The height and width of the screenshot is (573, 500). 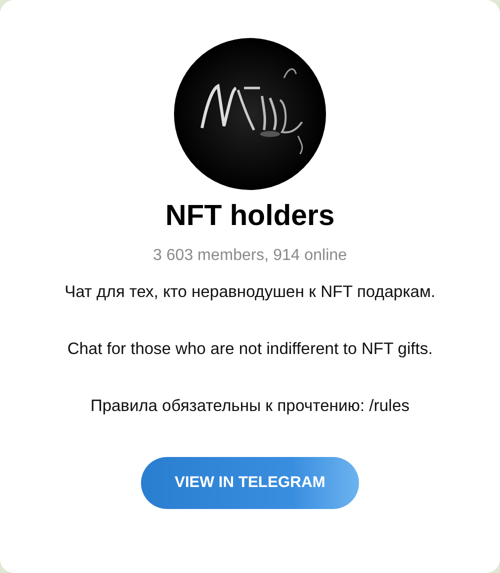 I want to click on member-count: 3 603 members, 914 online, so click(x=250, y=256).